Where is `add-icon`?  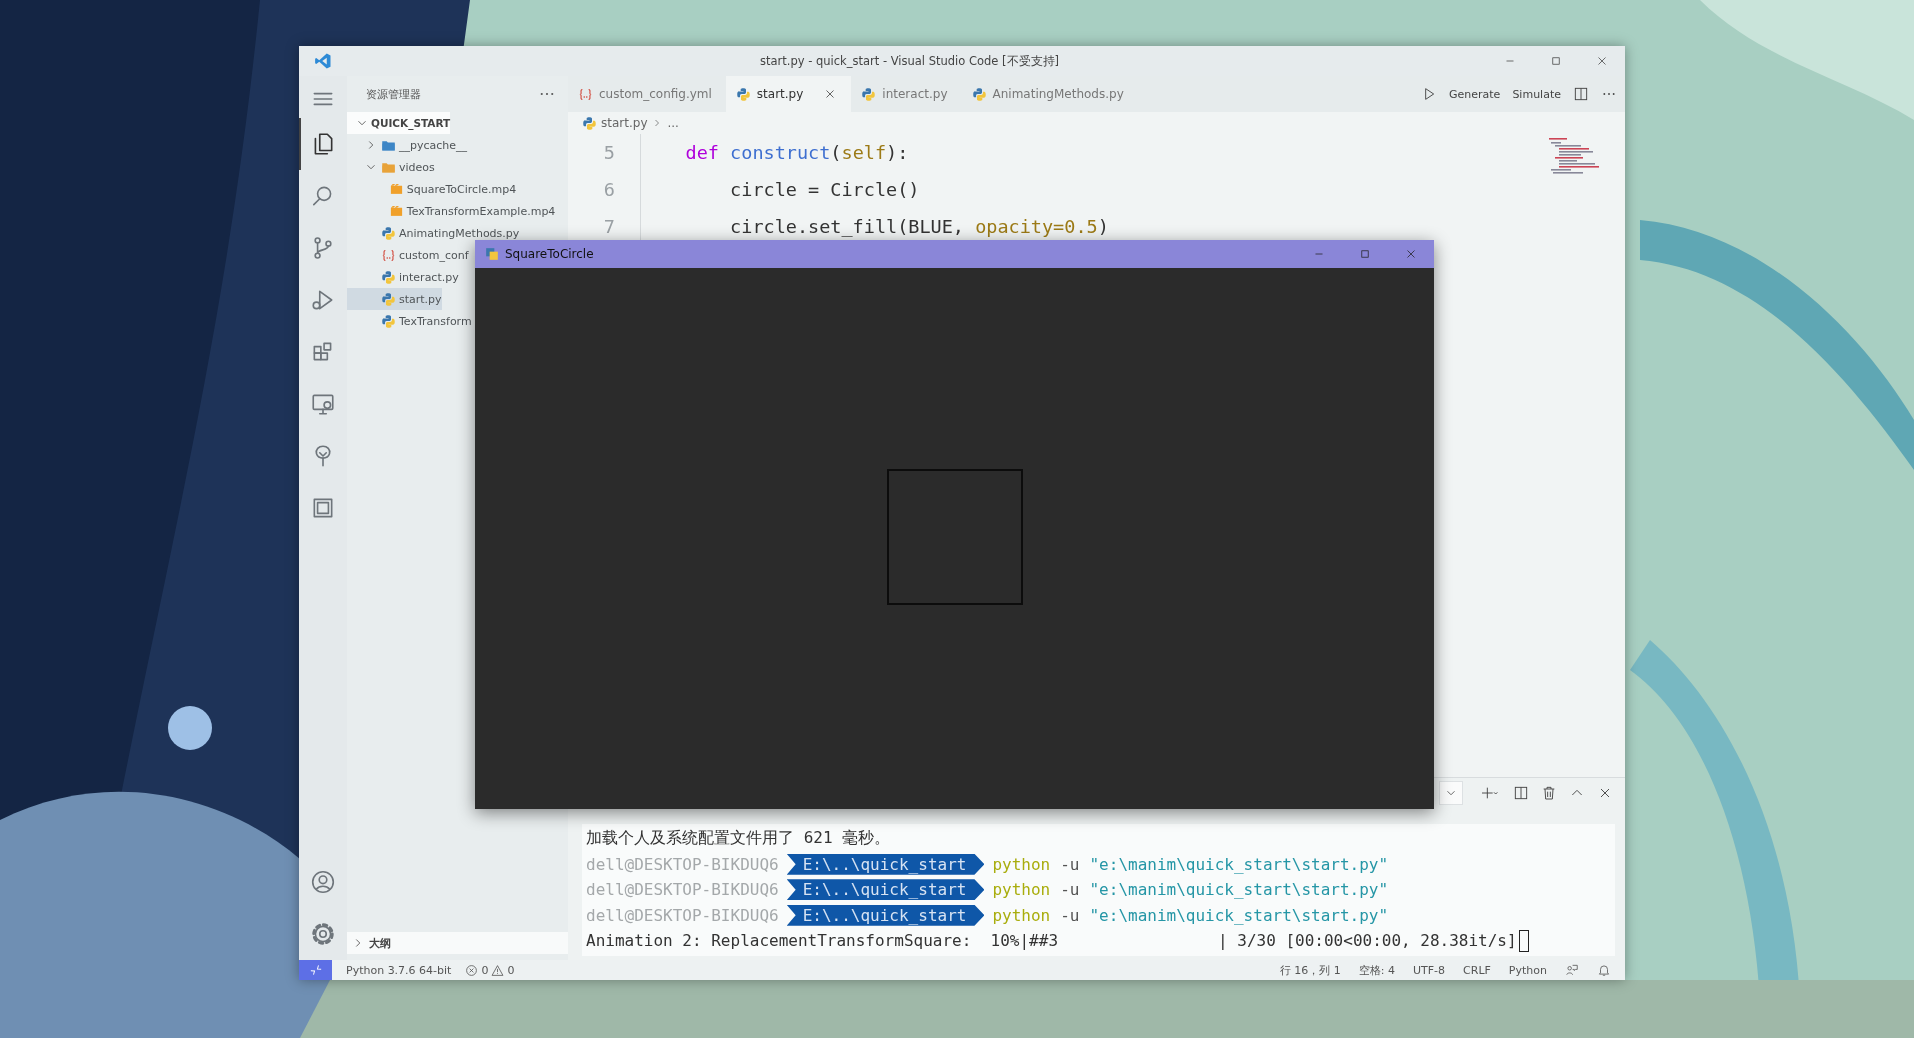 add-icon is located at coordinates (1490, 793).